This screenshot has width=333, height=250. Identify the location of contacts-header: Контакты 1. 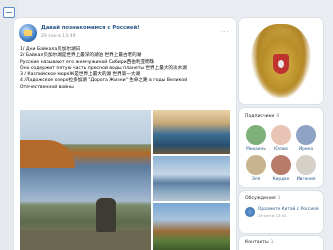
(259, 242).